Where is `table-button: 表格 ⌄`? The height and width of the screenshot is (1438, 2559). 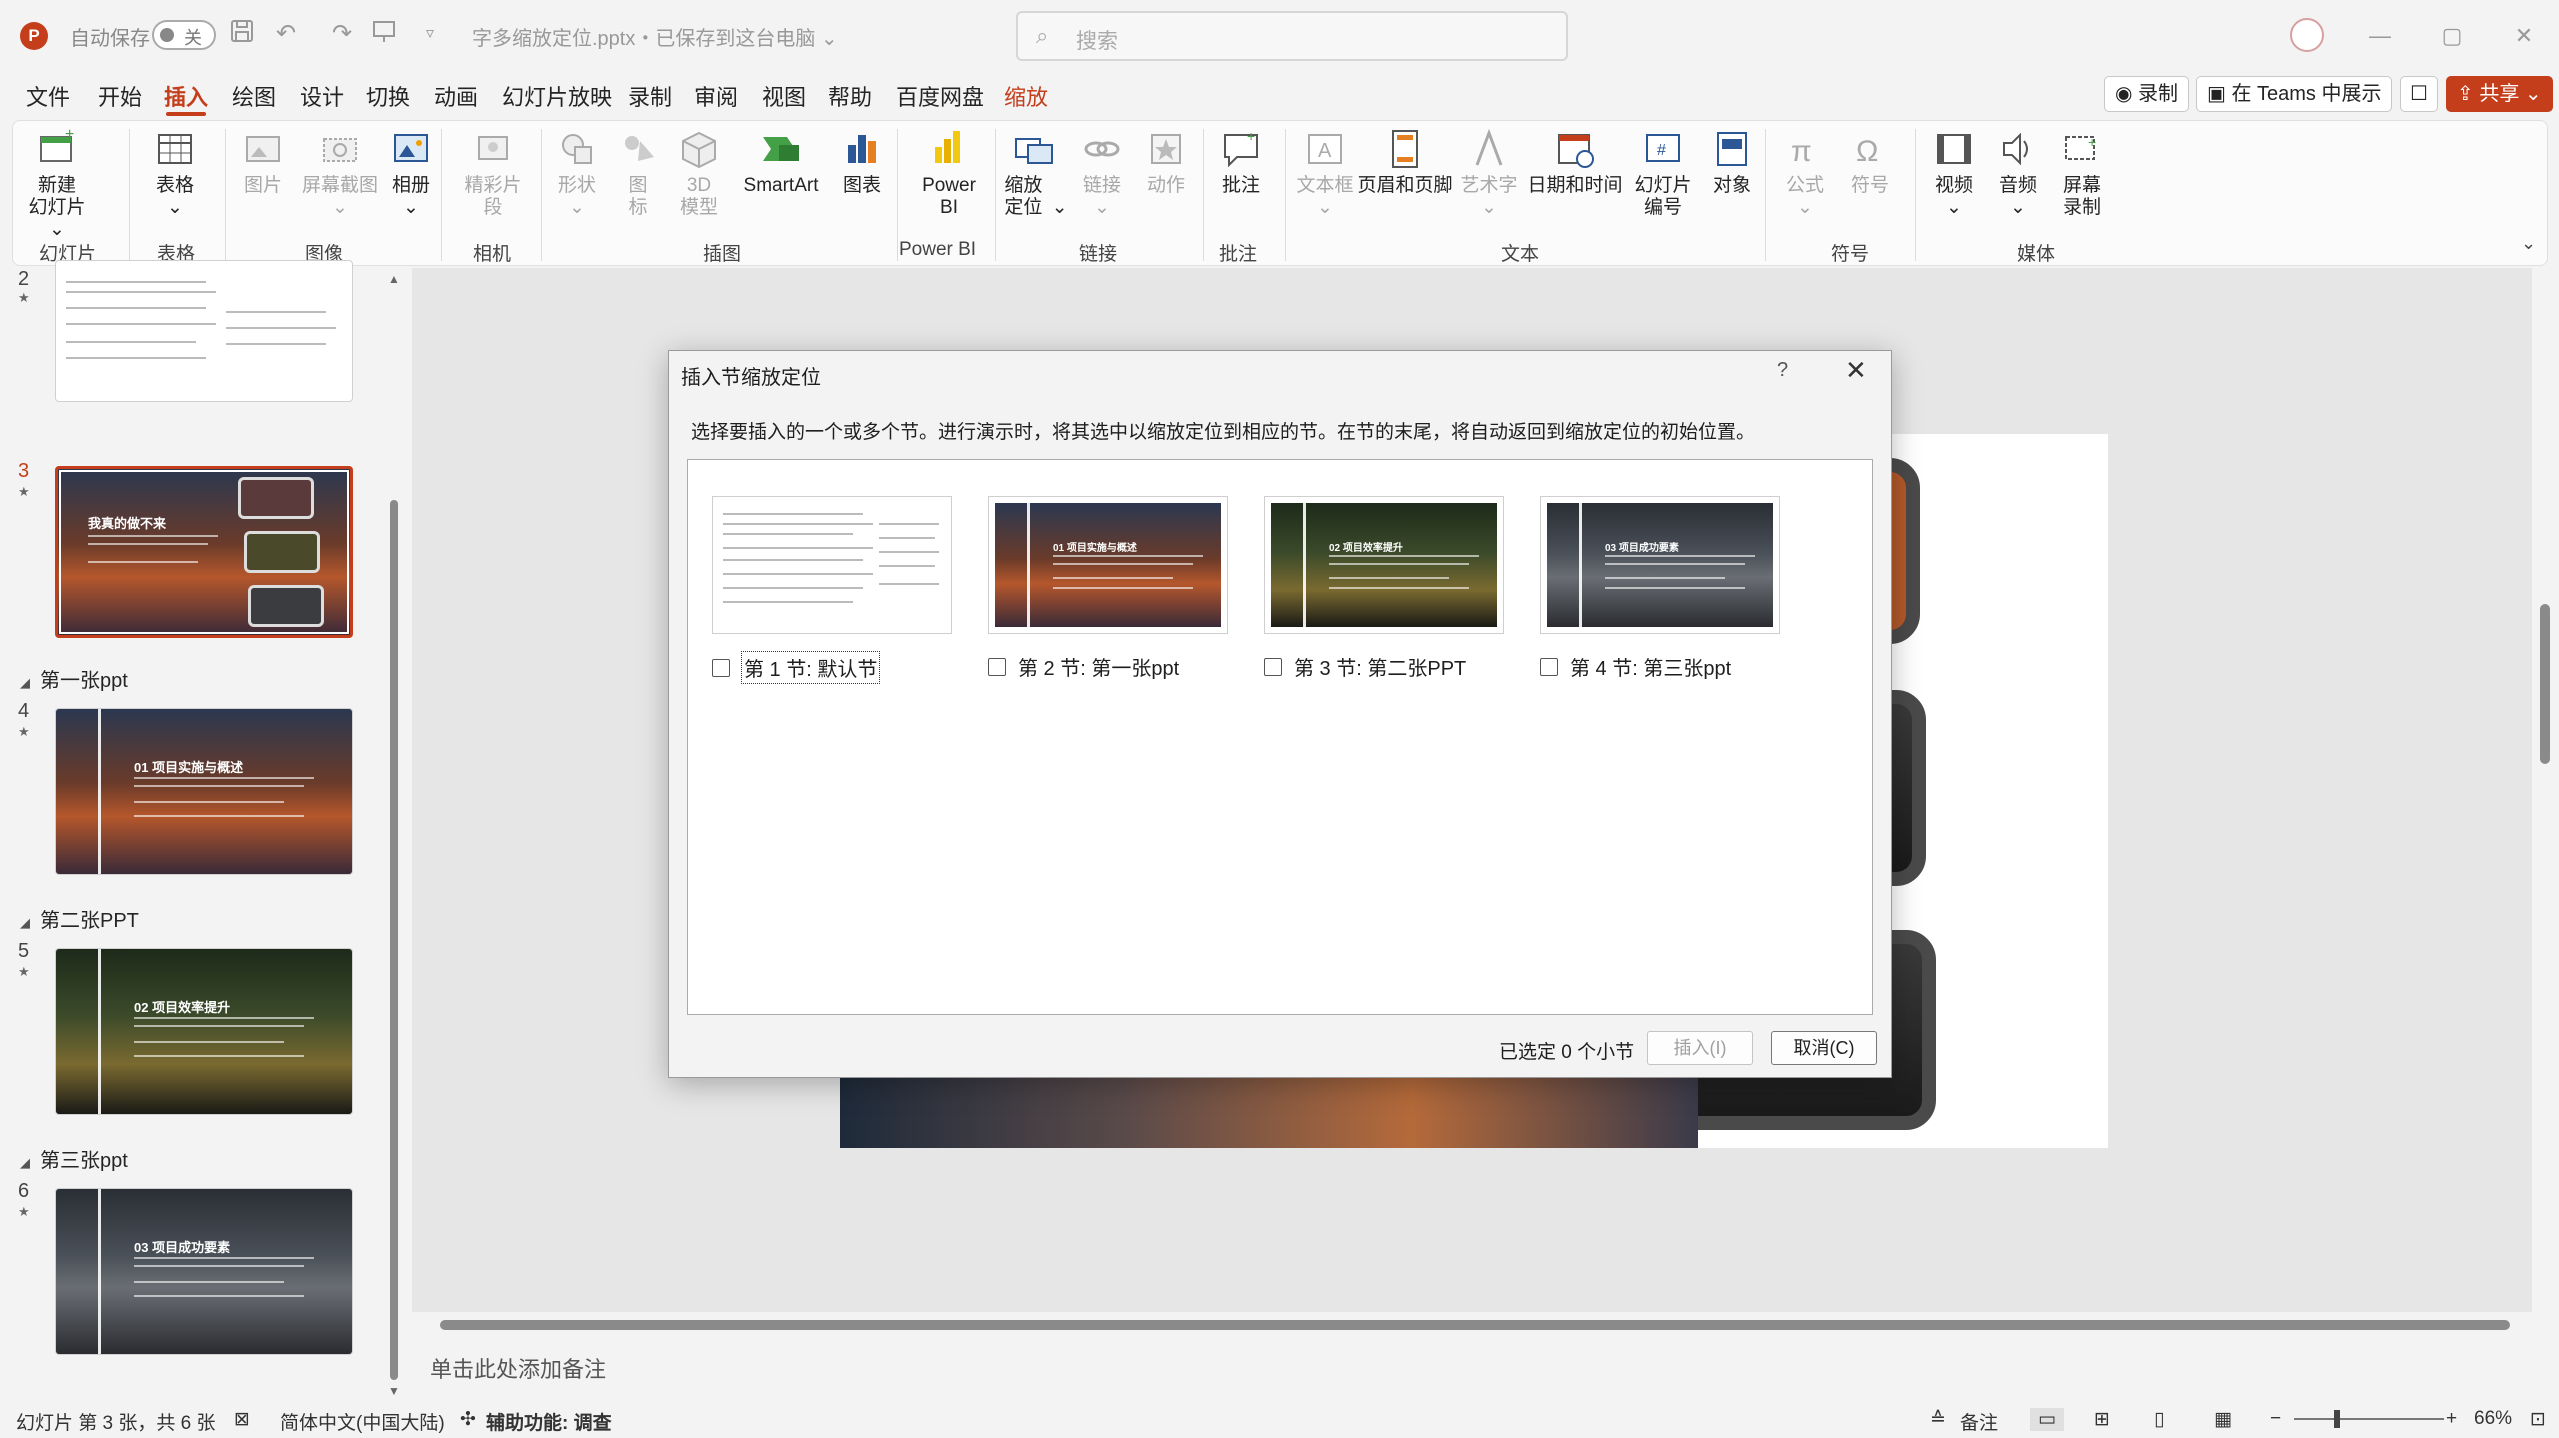
table-button: 表格 ⌄ is located at coordinates (175, 173).